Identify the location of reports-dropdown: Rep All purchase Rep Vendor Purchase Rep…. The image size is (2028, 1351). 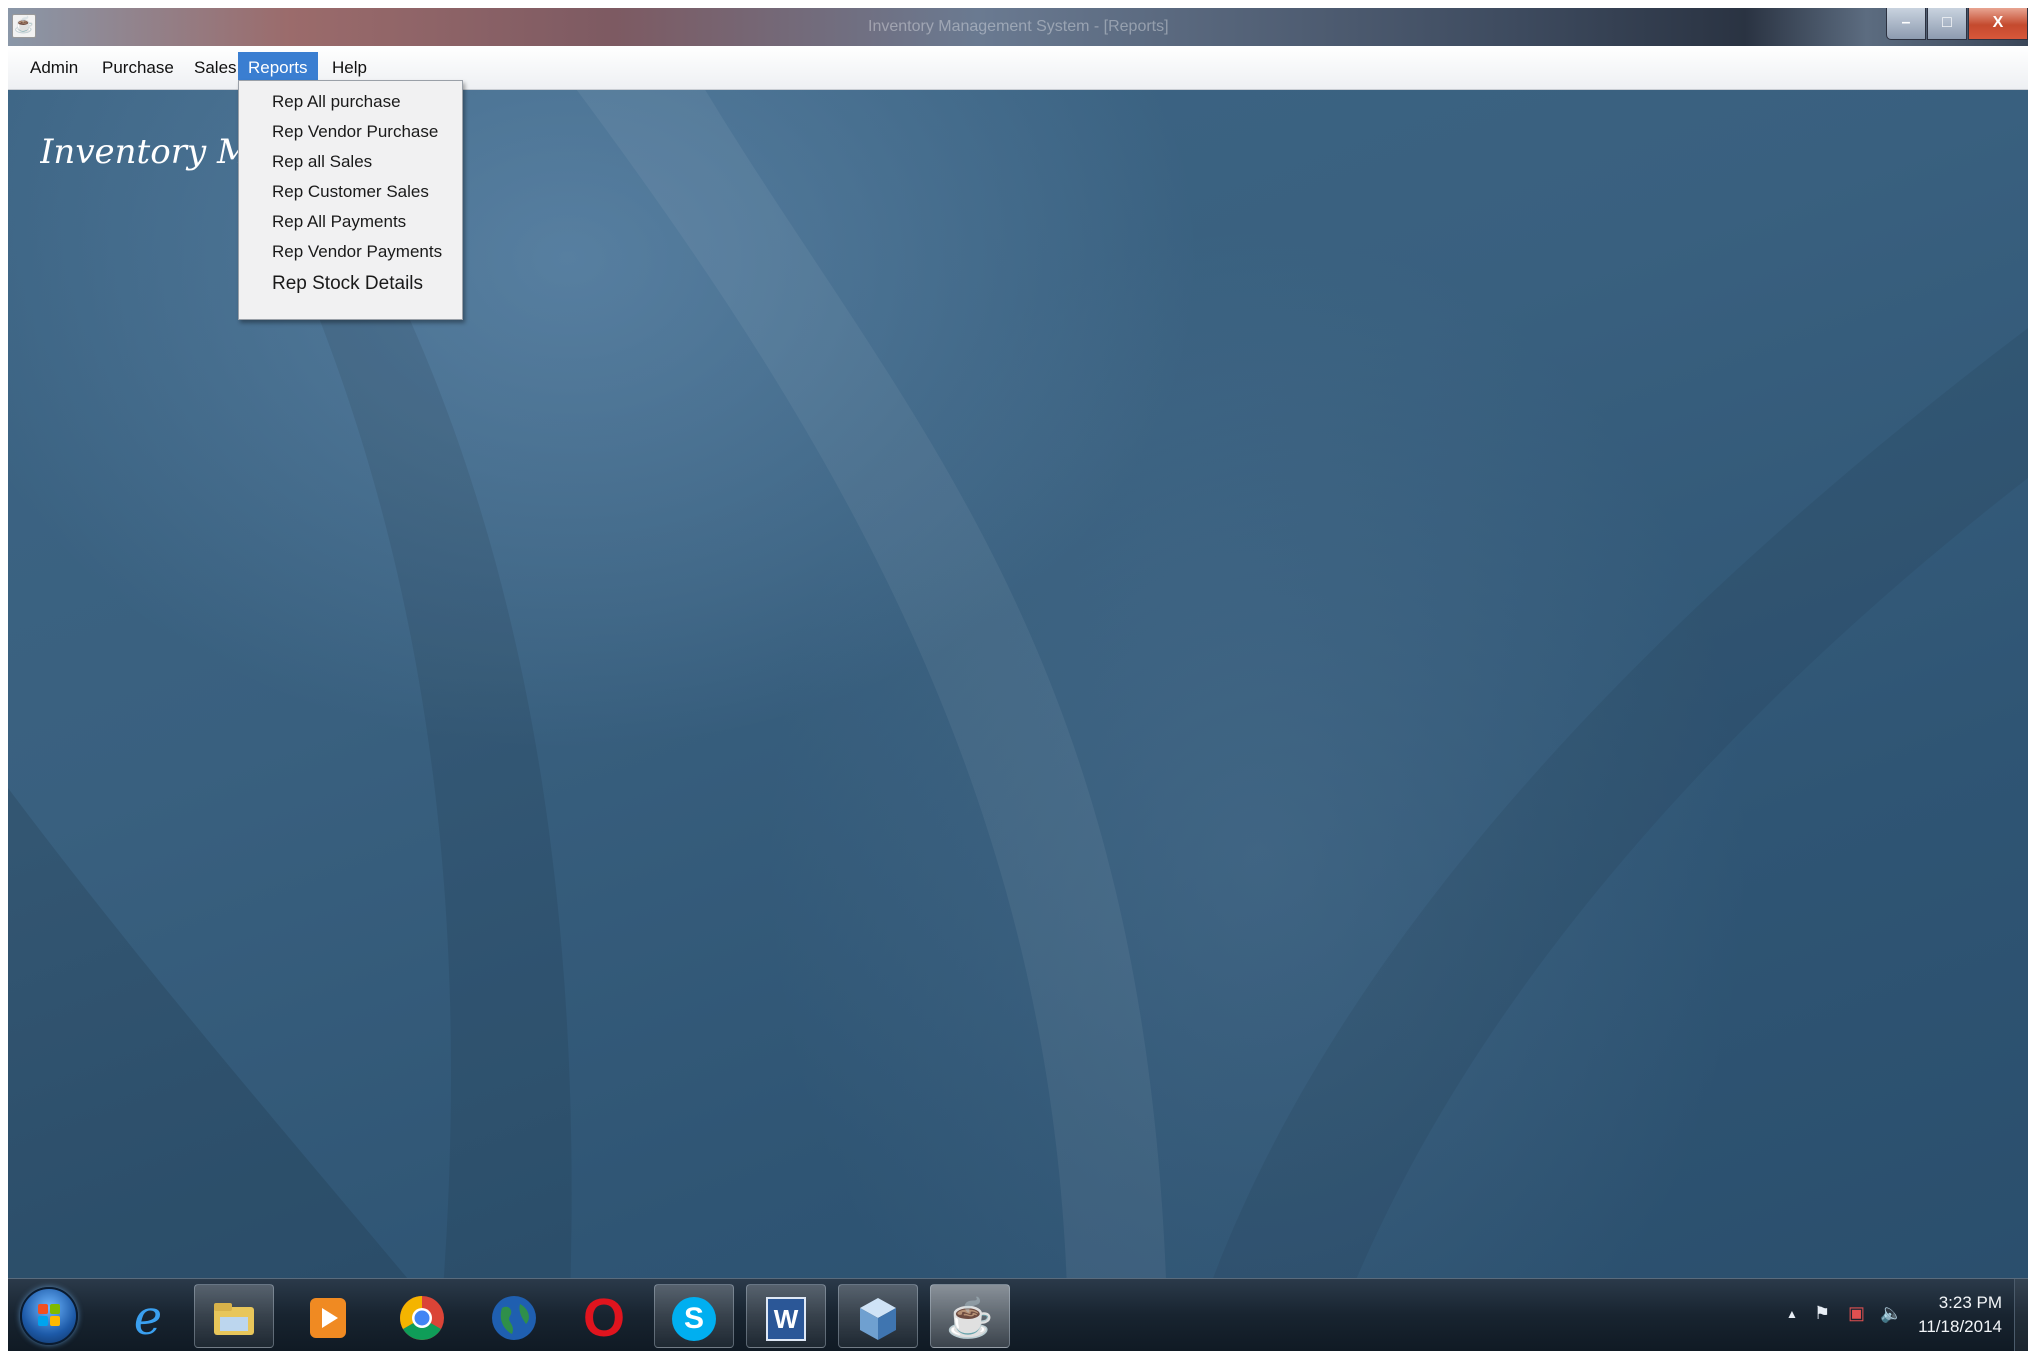
(350, 200).